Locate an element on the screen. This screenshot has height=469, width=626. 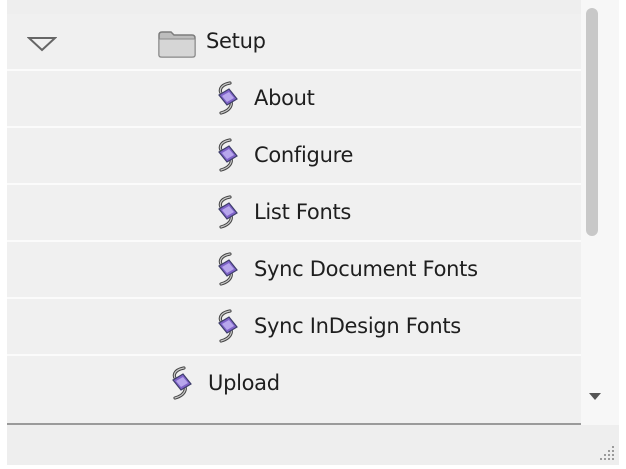
vertical-scrollbar is located at coordinates (600, 212).